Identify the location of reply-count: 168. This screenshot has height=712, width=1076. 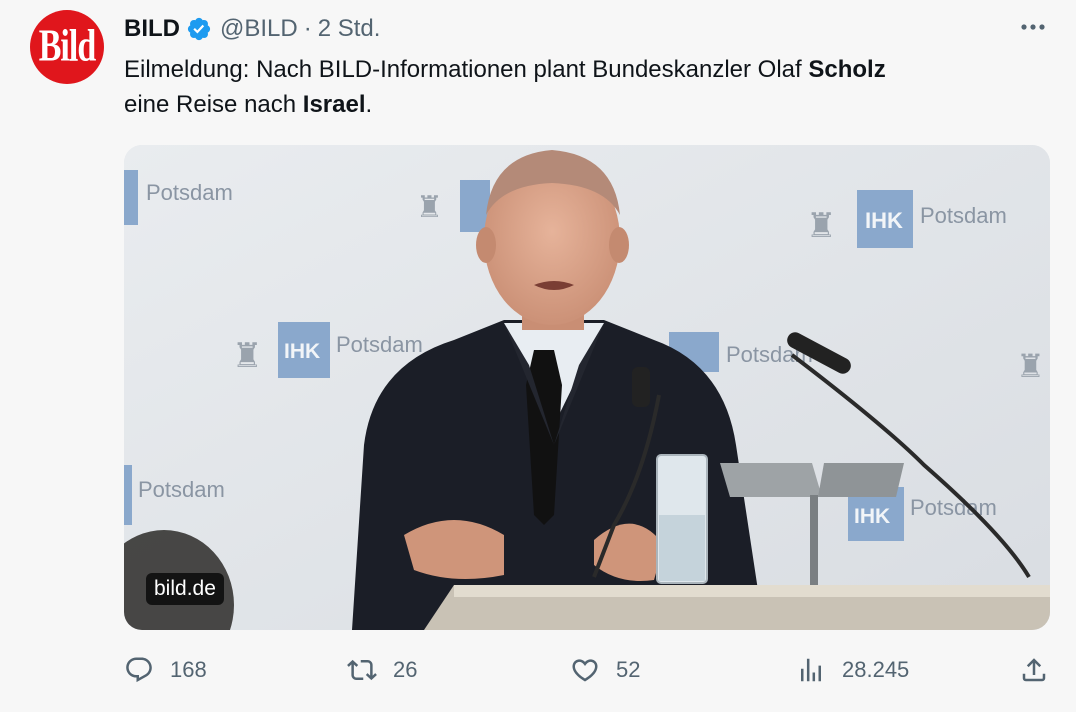
(188, 669).